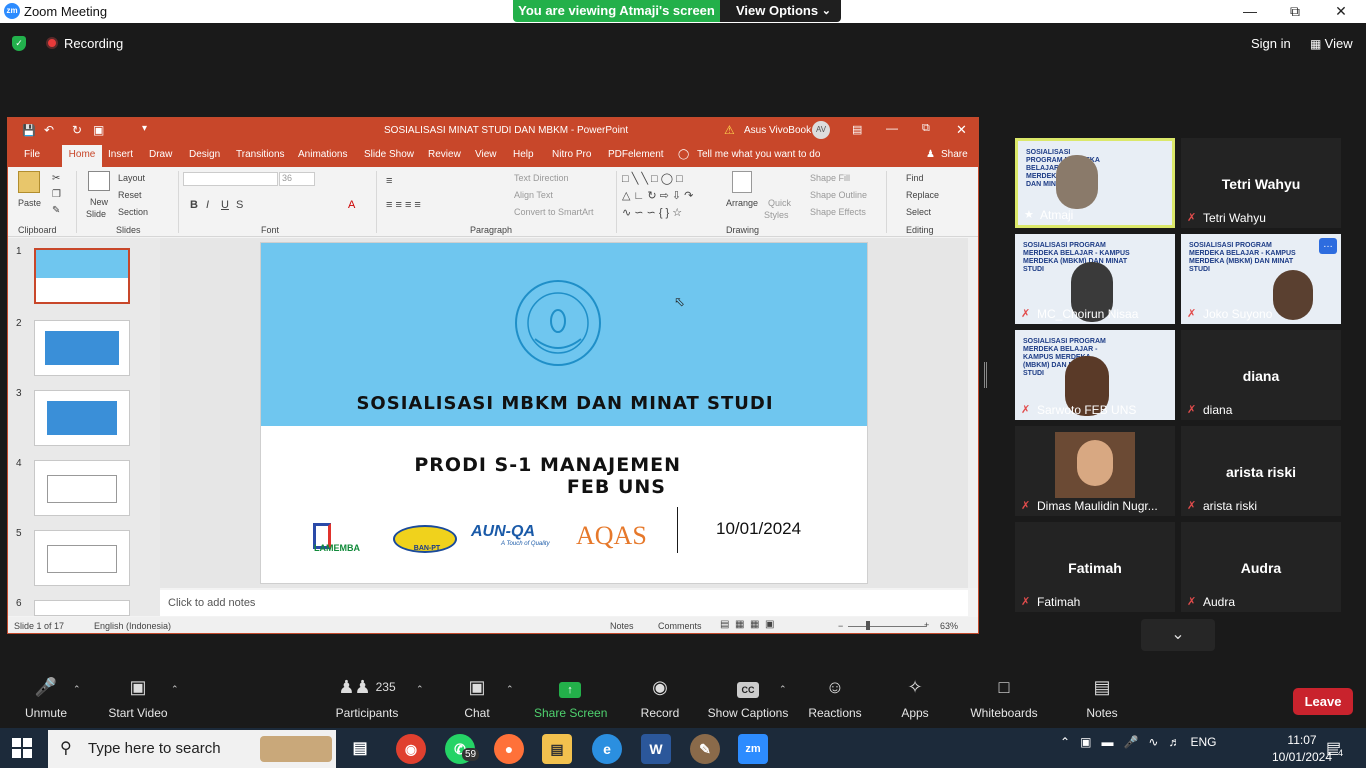 This screenshot has width=1366, height=768. Describe the element at coordinates (1085, 742) in the screenshot. I see `meet-now-icon: ▣` at that location.